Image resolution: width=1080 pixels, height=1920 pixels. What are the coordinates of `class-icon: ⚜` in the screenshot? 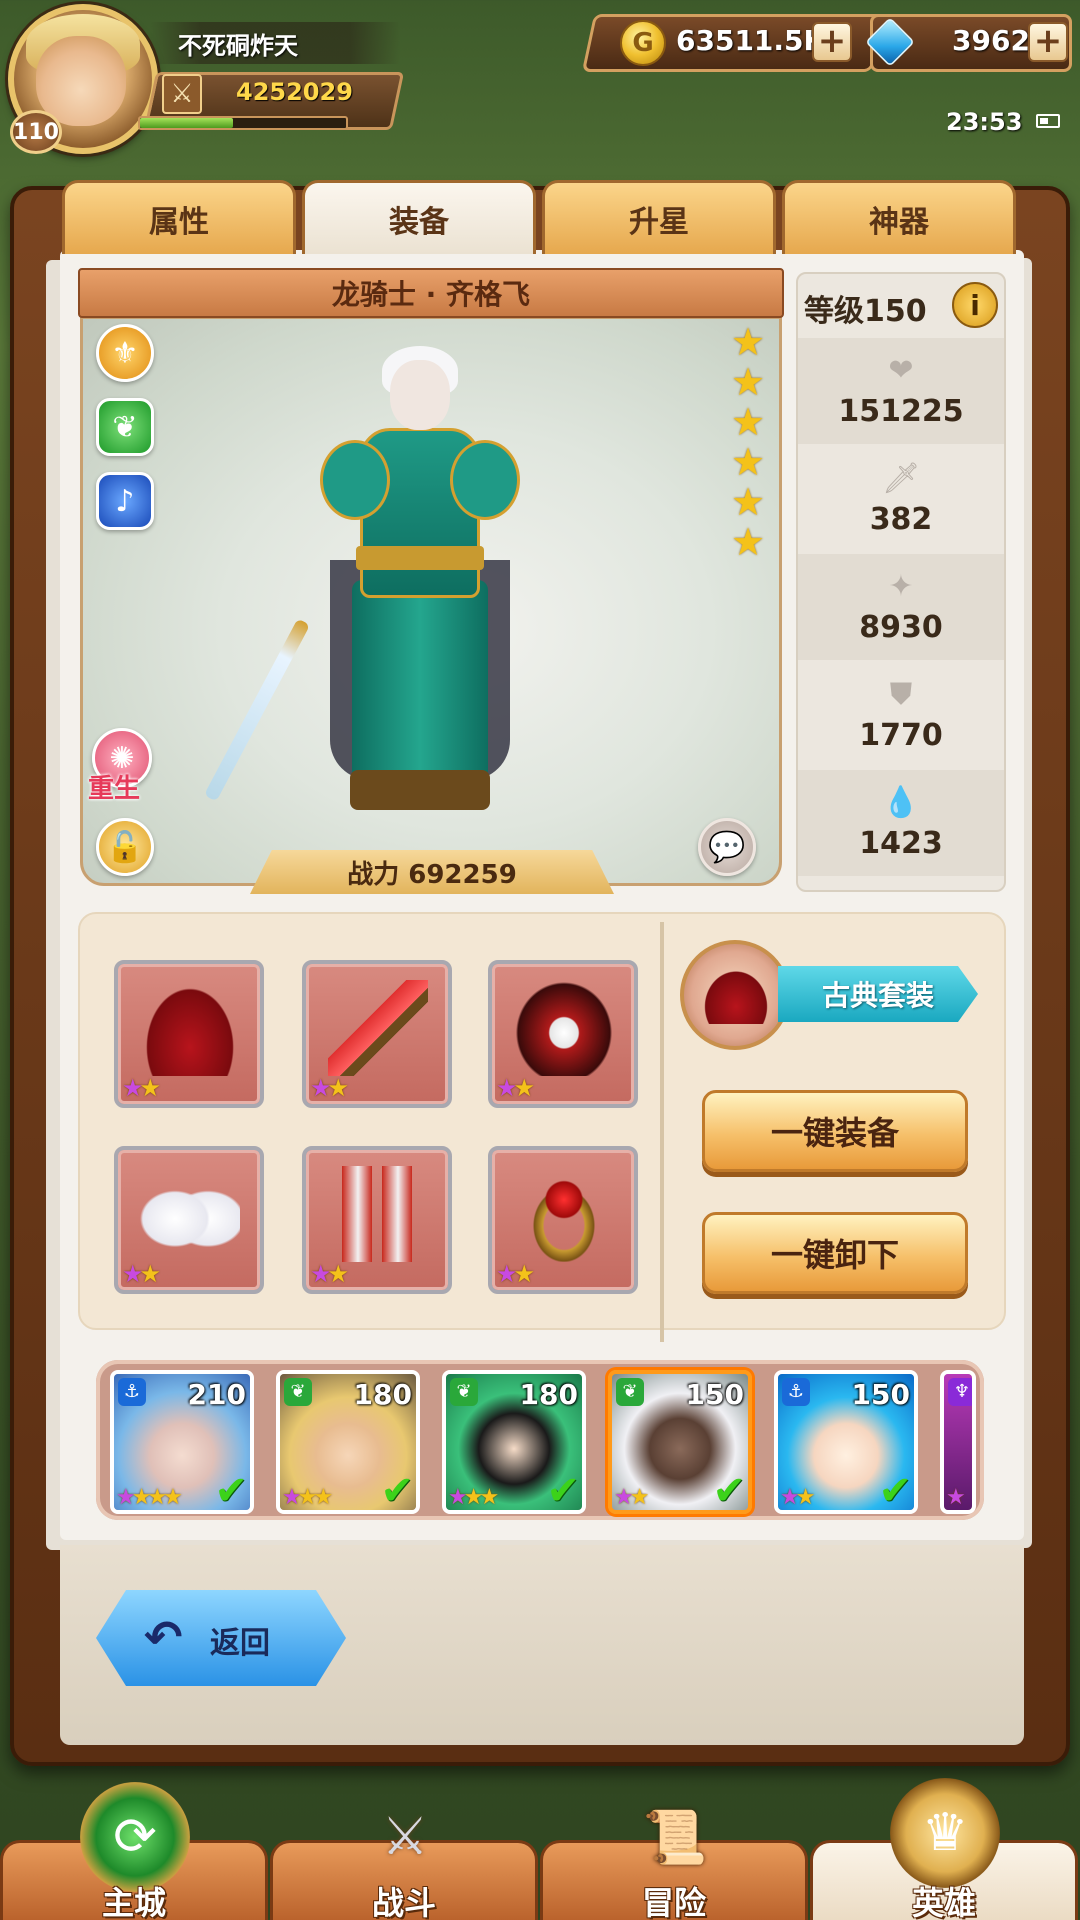 It's located at (125, 353).